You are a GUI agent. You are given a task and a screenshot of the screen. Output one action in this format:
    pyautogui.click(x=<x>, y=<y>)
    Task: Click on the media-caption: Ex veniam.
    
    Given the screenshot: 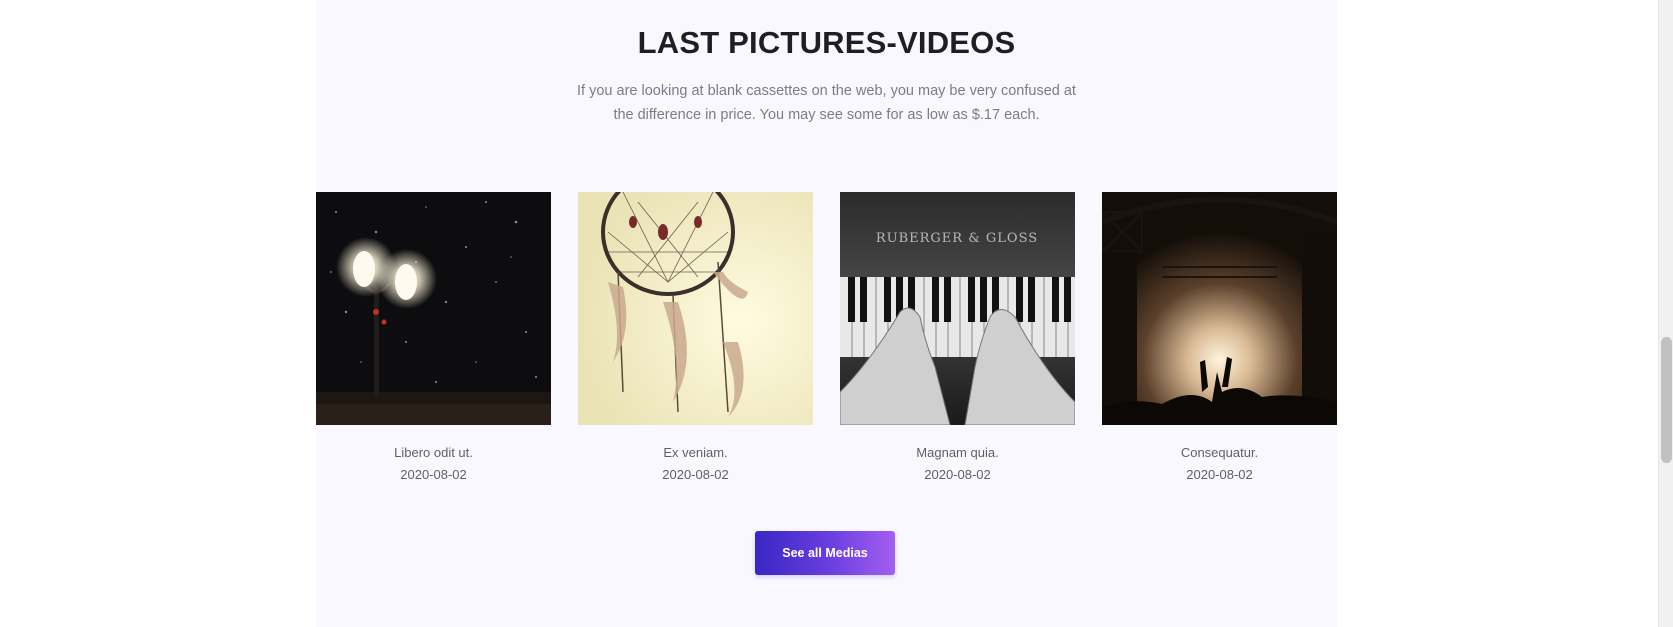 What is the action you would take?
    pyautogui.click(x=695, y=452)
    